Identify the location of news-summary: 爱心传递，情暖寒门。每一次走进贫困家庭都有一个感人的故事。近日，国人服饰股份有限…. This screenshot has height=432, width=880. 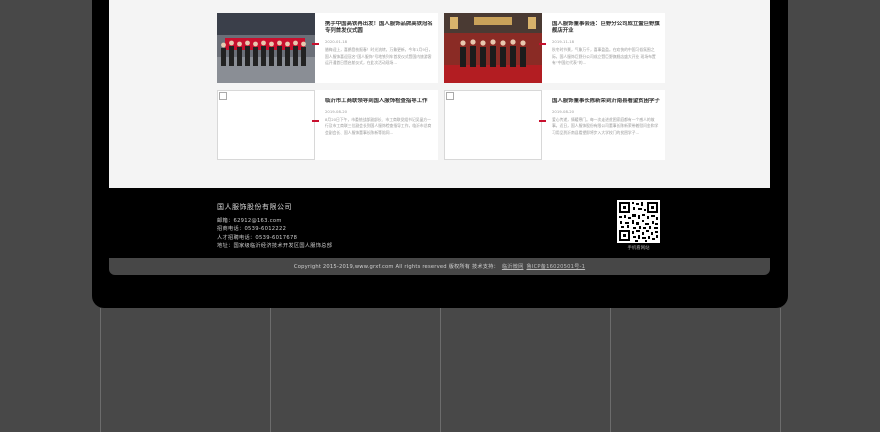
(605, 126).